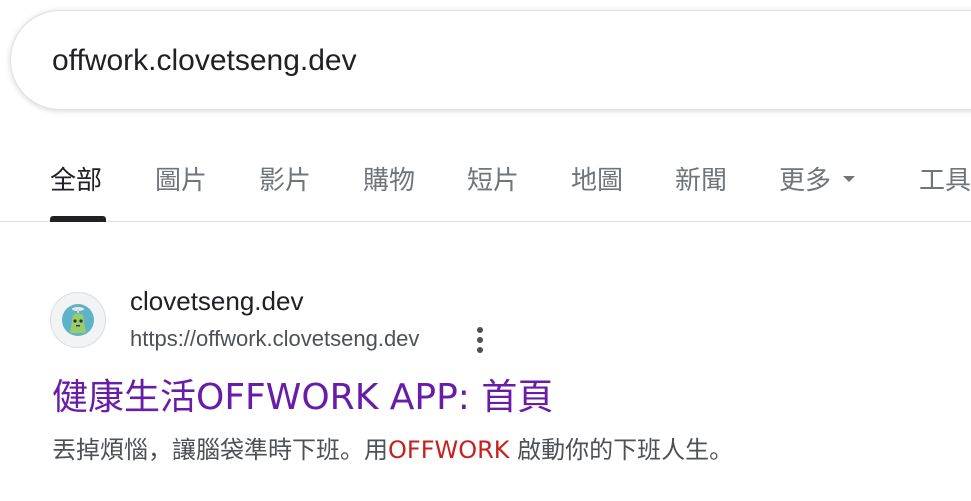 The image size is (971, 501). I want to click on tab-news: 新聞, so click(701, 178).